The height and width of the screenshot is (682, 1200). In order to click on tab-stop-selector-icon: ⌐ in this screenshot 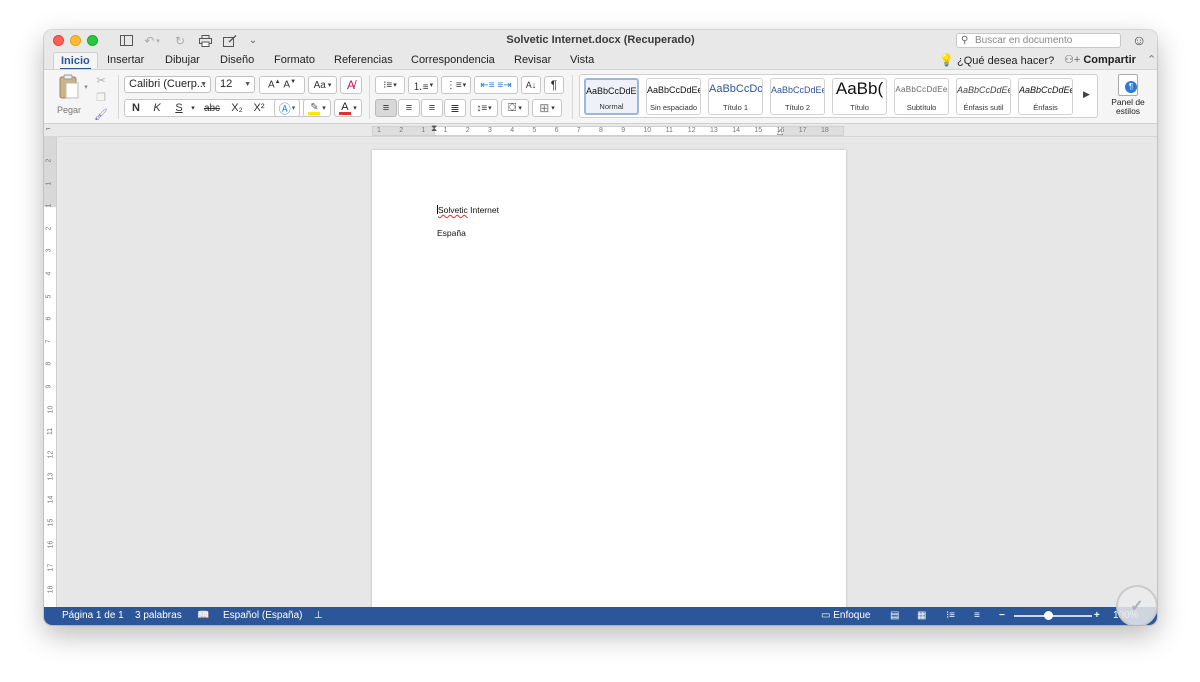, I will do `click(48, 128)`.